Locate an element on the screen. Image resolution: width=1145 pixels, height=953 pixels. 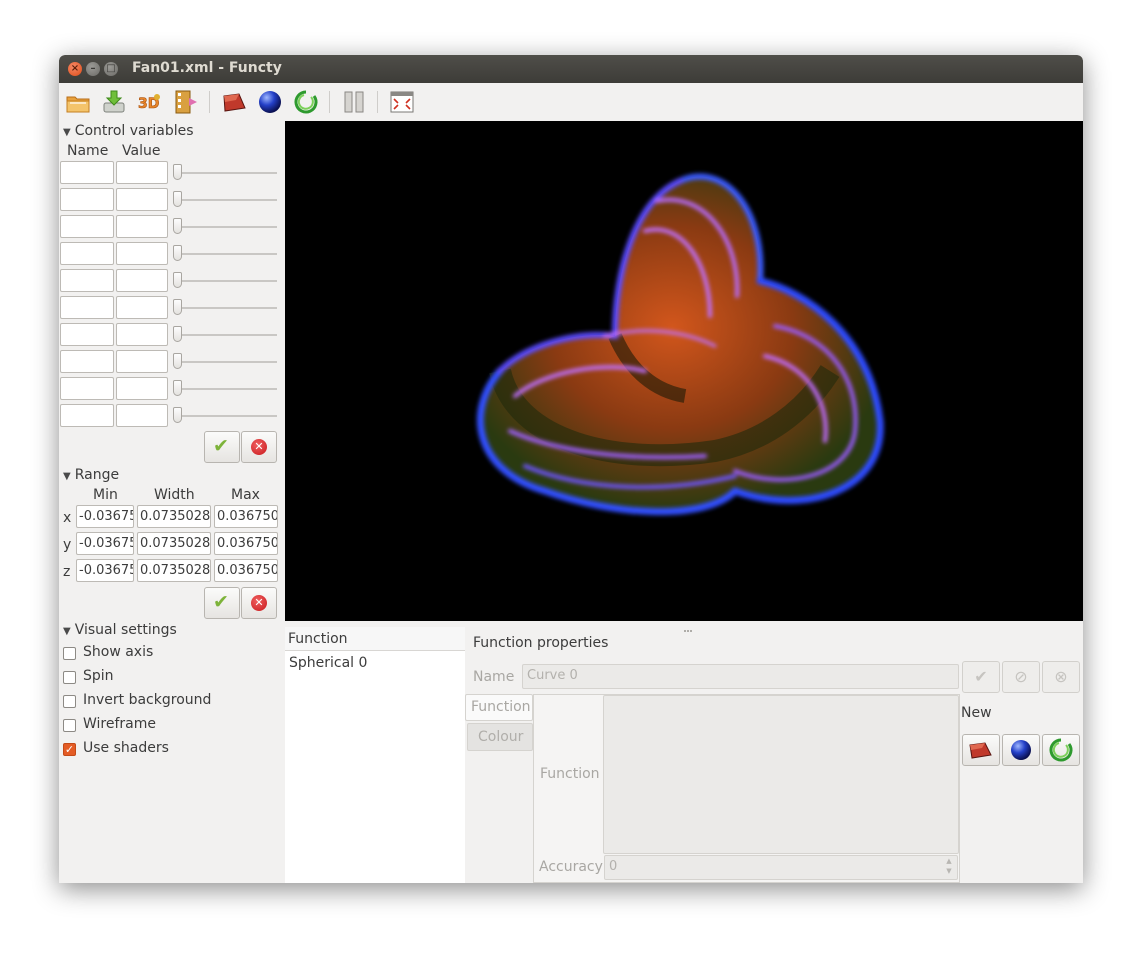
column-header-width: Width is located at coordinates (174, 495).